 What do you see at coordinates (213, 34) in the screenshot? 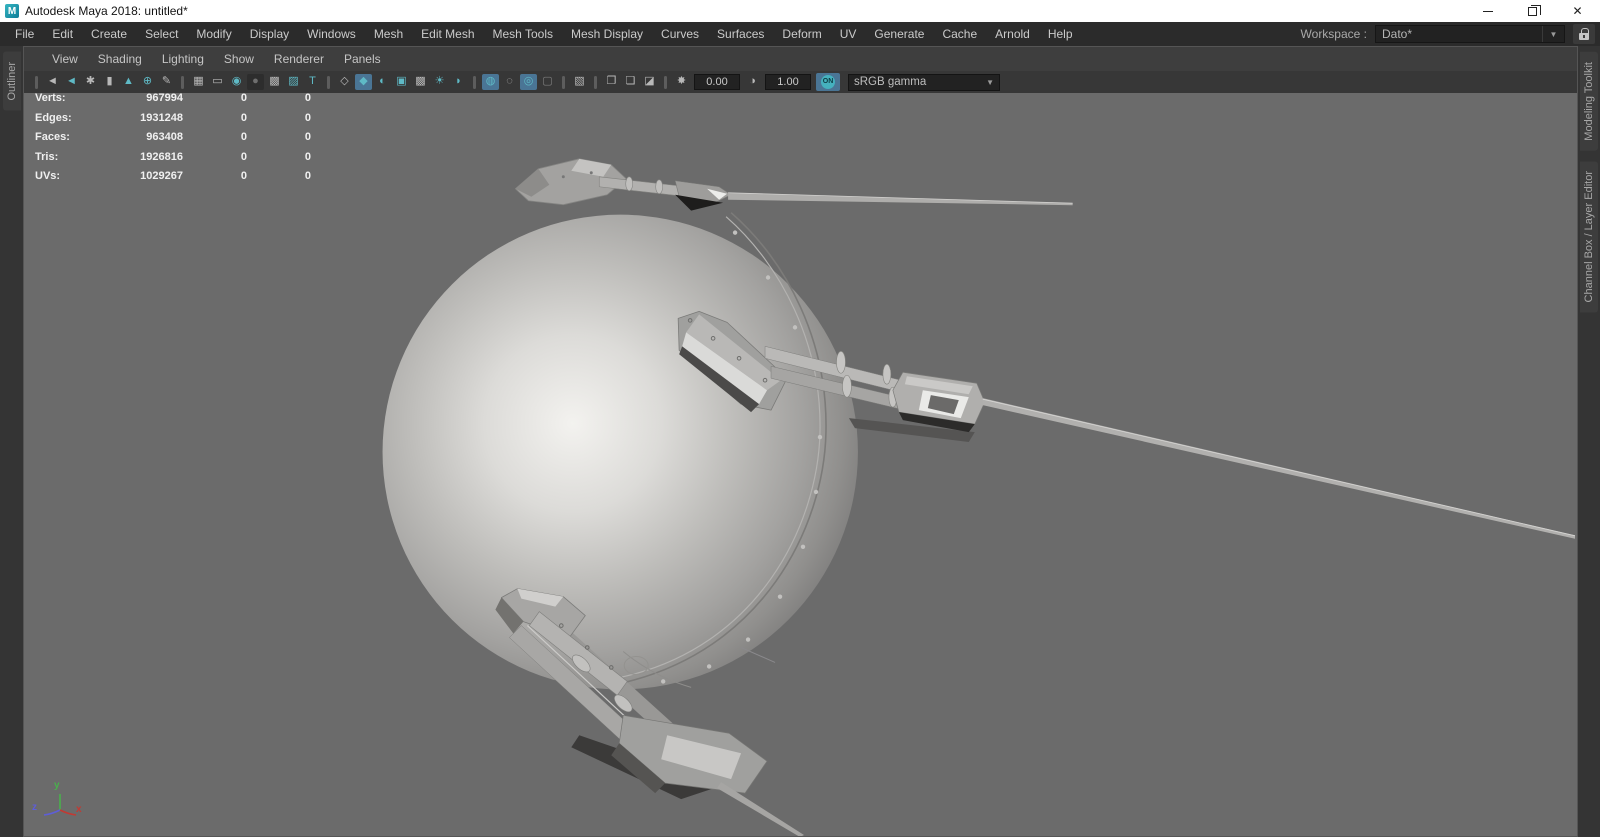
I see `menu-modify: Modify` at bounding box center [213, 34].